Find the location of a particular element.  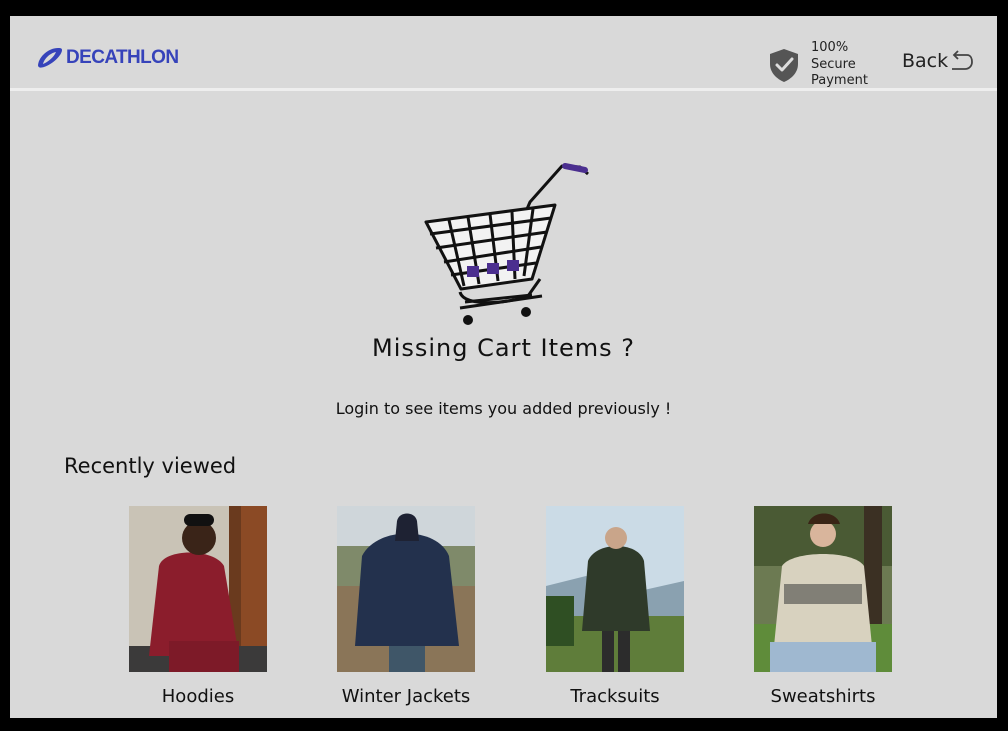

product-card-hoodies: Hoodies is located at coordinates (198, 606).